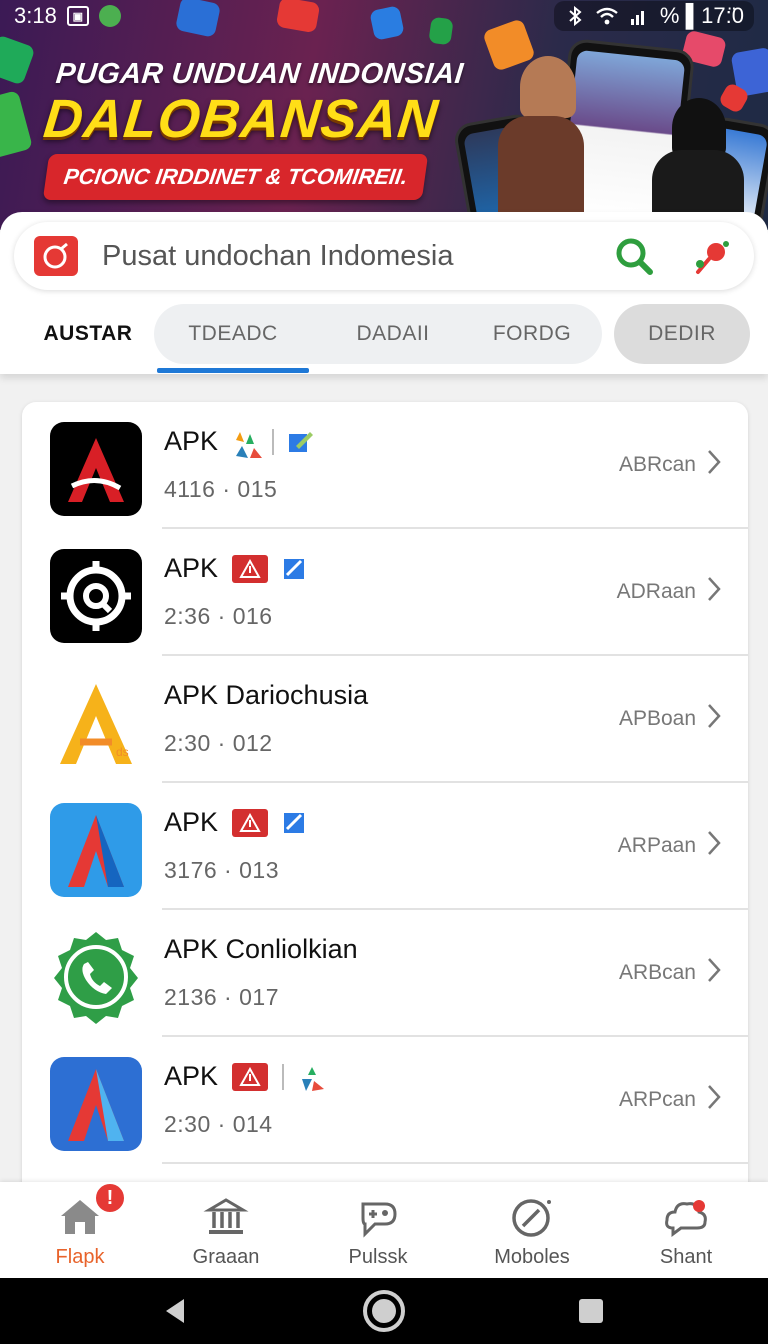 The image size is (768, 1344). I want to click on category-tabs: AUSTAR TDEADC DADAII FORDG DEDIR, so click(384, 336).